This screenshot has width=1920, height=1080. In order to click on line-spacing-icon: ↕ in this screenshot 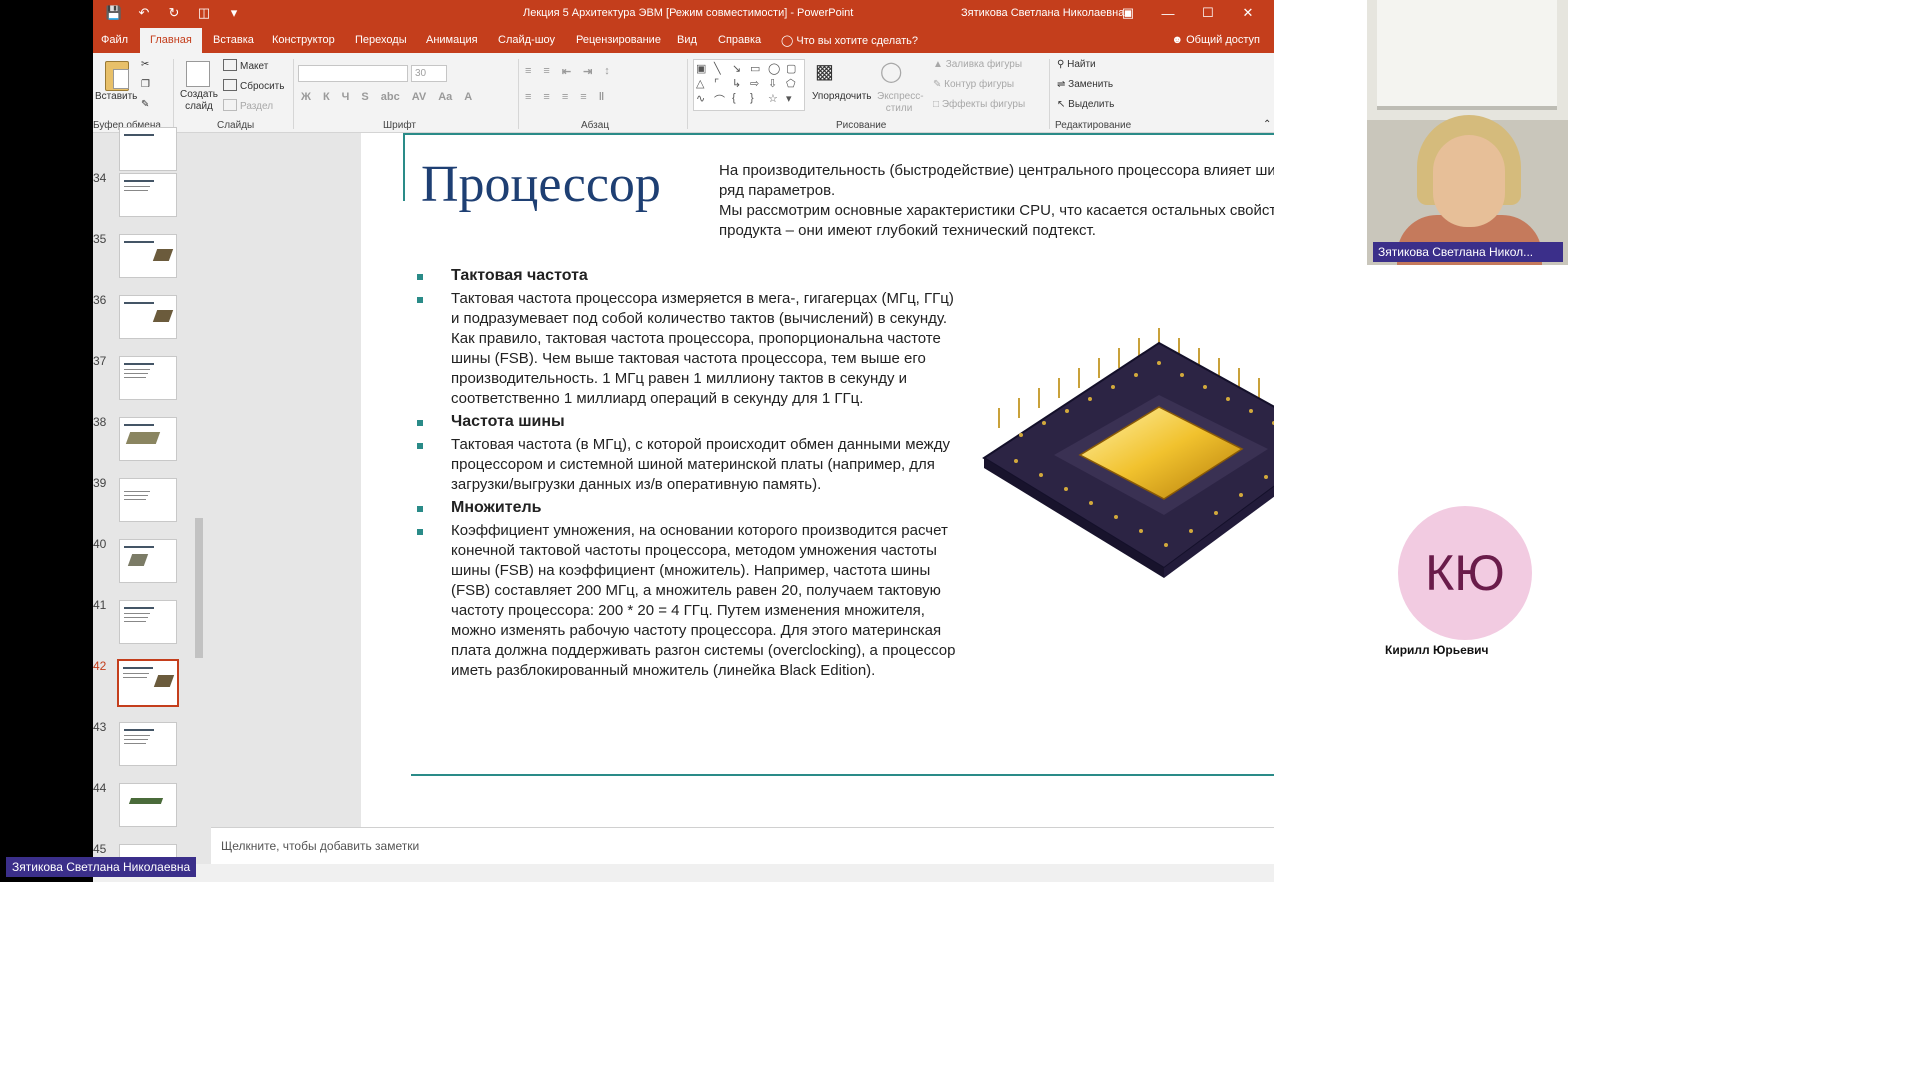, I will do `click(607, 71)`.